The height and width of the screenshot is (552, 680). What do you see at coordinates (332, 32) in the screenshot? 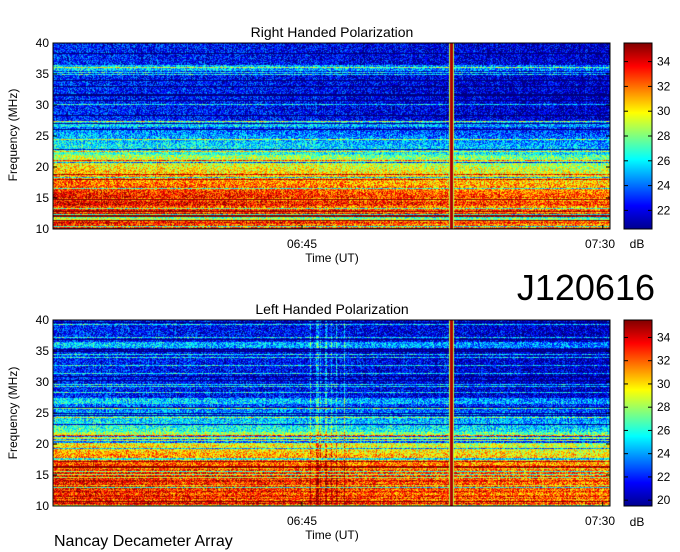
I see `panel-title: Right Handed Polarization` at bounding box center [332, 32].